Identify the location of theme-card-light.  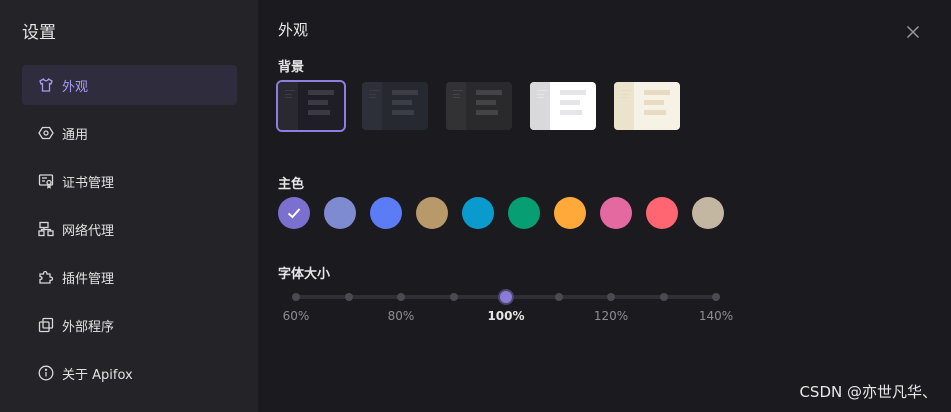
(563, 106).